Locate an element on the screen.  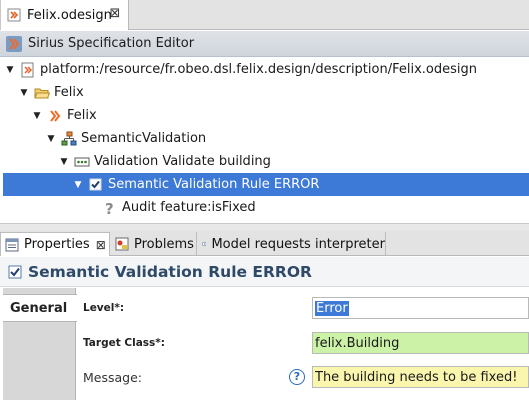
tree-item-semantic-validation: ▼ SemanticValidation is located at coordinates (264, 138).